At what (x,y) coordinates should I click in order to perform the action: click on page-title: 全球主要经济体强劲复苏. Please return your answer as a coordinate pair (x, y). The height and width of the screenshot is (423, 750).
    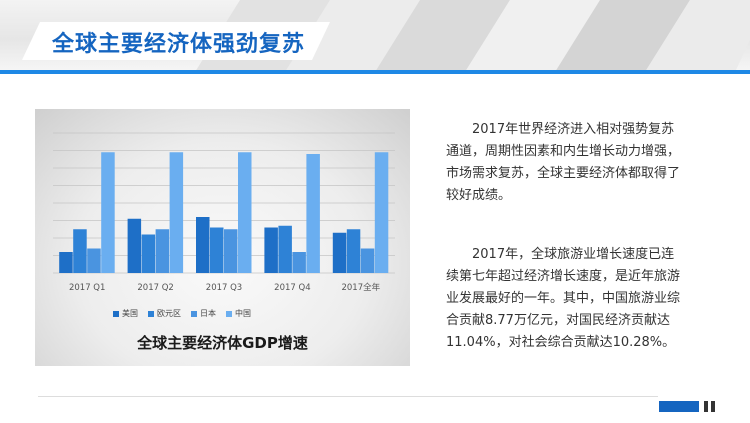
    Looking at the image, I should click on (179, 44).